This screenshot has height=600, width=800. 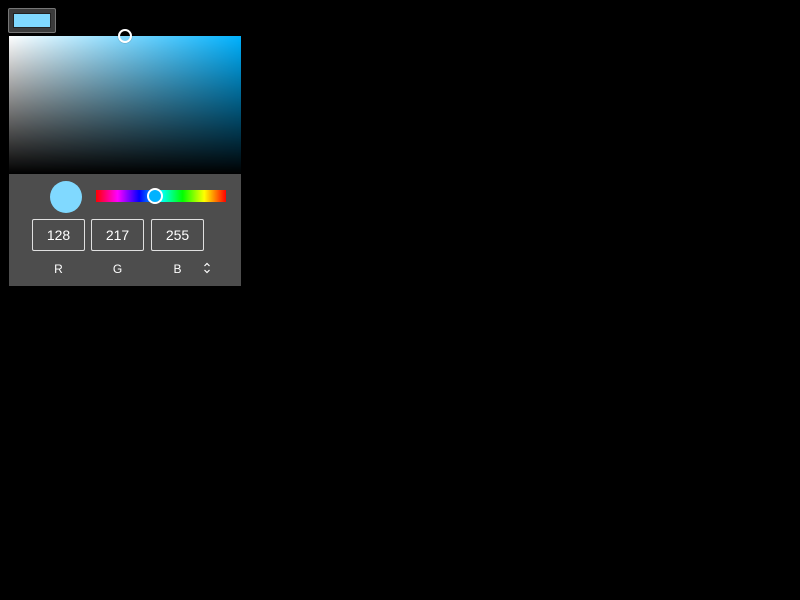 I want to click on green-label: G, so click(x=117, y=269).